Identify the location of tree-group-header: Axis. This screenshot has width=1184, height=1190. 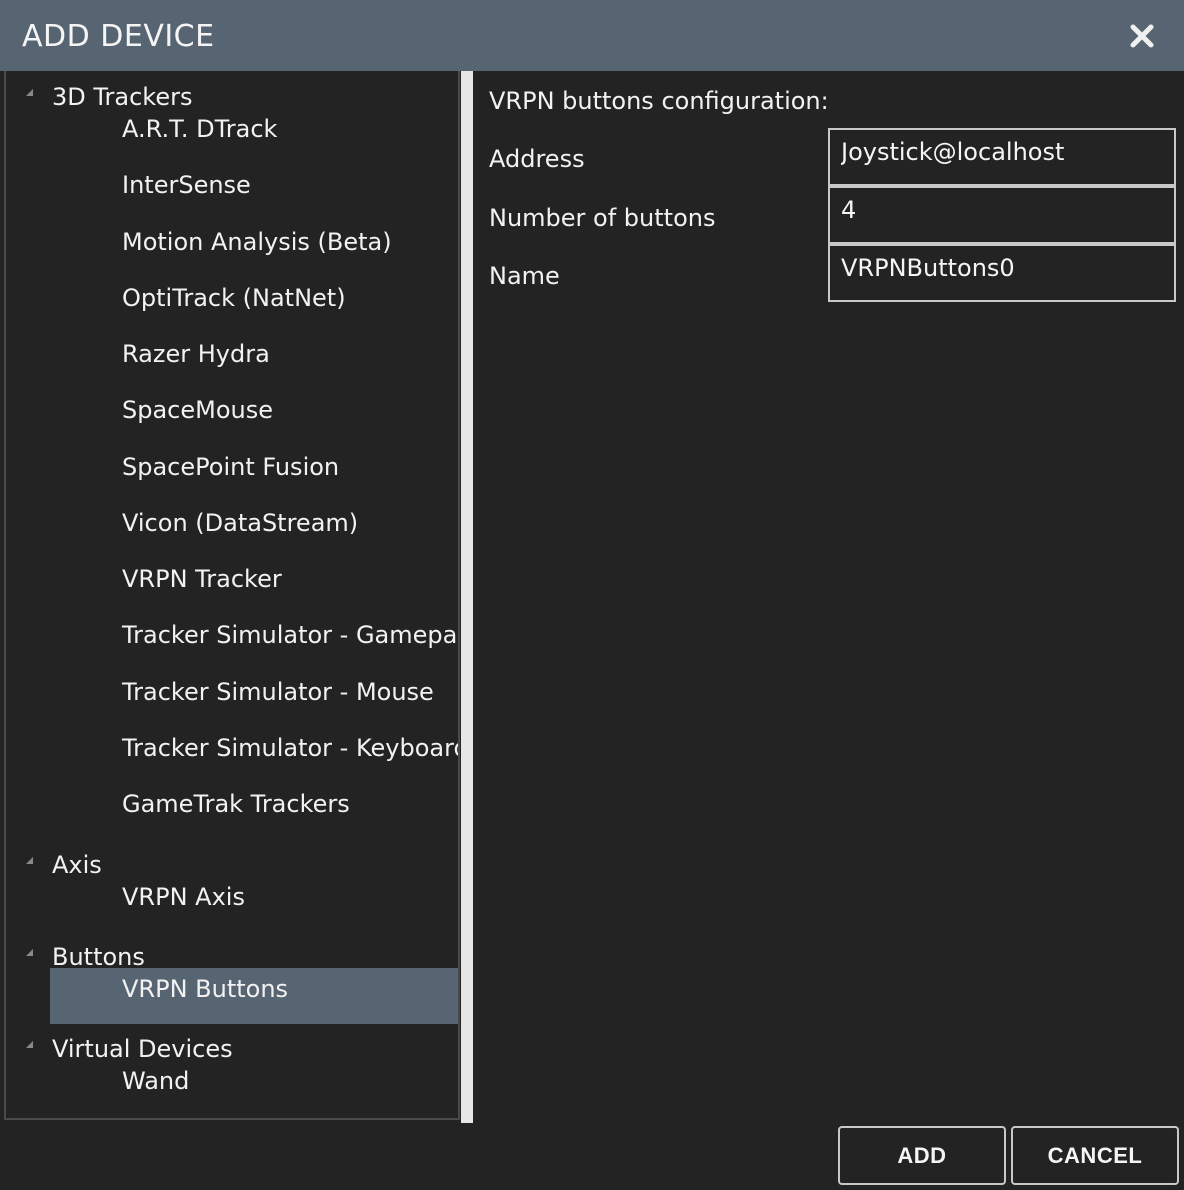
(232, 862).